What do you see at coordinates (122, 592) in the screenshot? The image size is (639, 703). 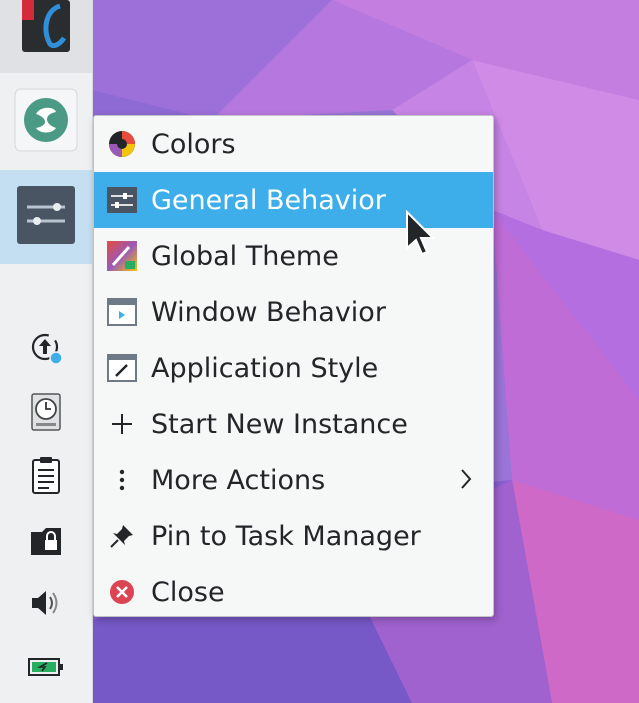 I see `close-icon` at bounding box center [122, 592].